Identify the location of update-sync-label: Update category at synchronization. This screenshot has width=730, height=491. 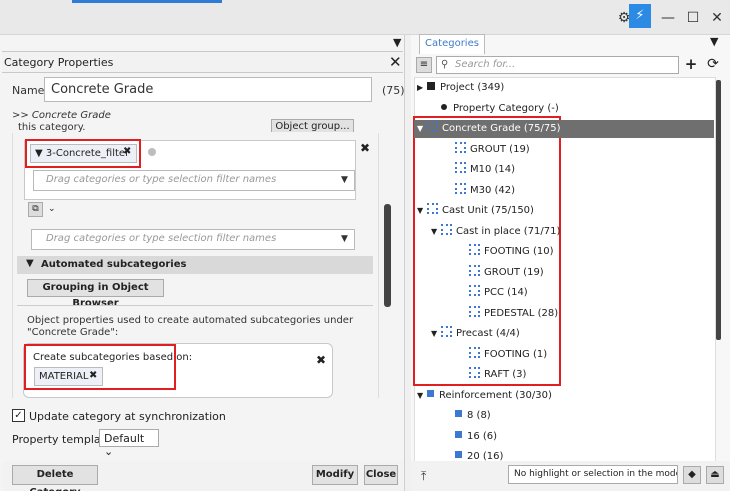
(127, 416).